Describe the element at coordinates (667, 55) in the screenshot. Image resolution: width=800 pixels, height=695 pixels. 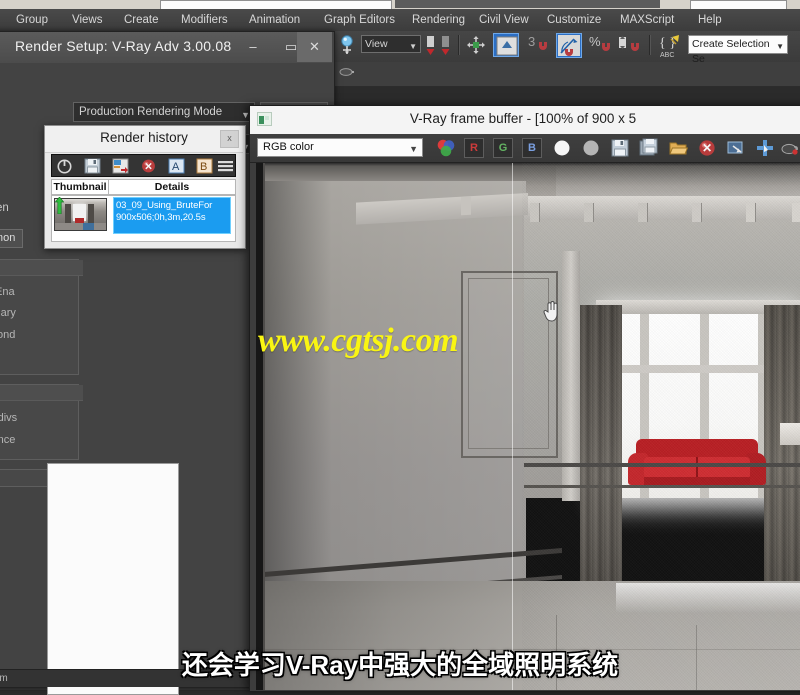
I see `abc-label: ABC` at that location.